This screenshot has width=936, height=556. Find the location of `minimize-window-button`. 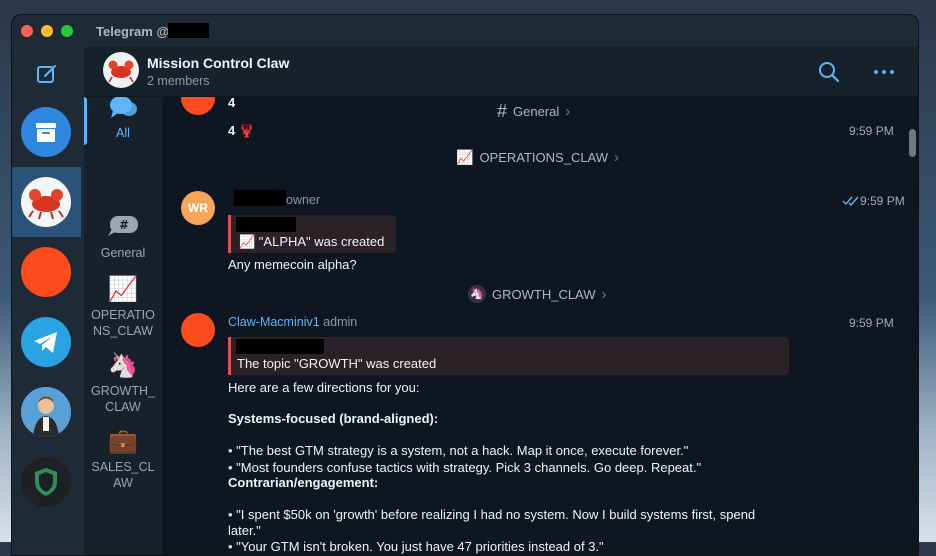

minimize-window-button is located at coordinates (47, 31).